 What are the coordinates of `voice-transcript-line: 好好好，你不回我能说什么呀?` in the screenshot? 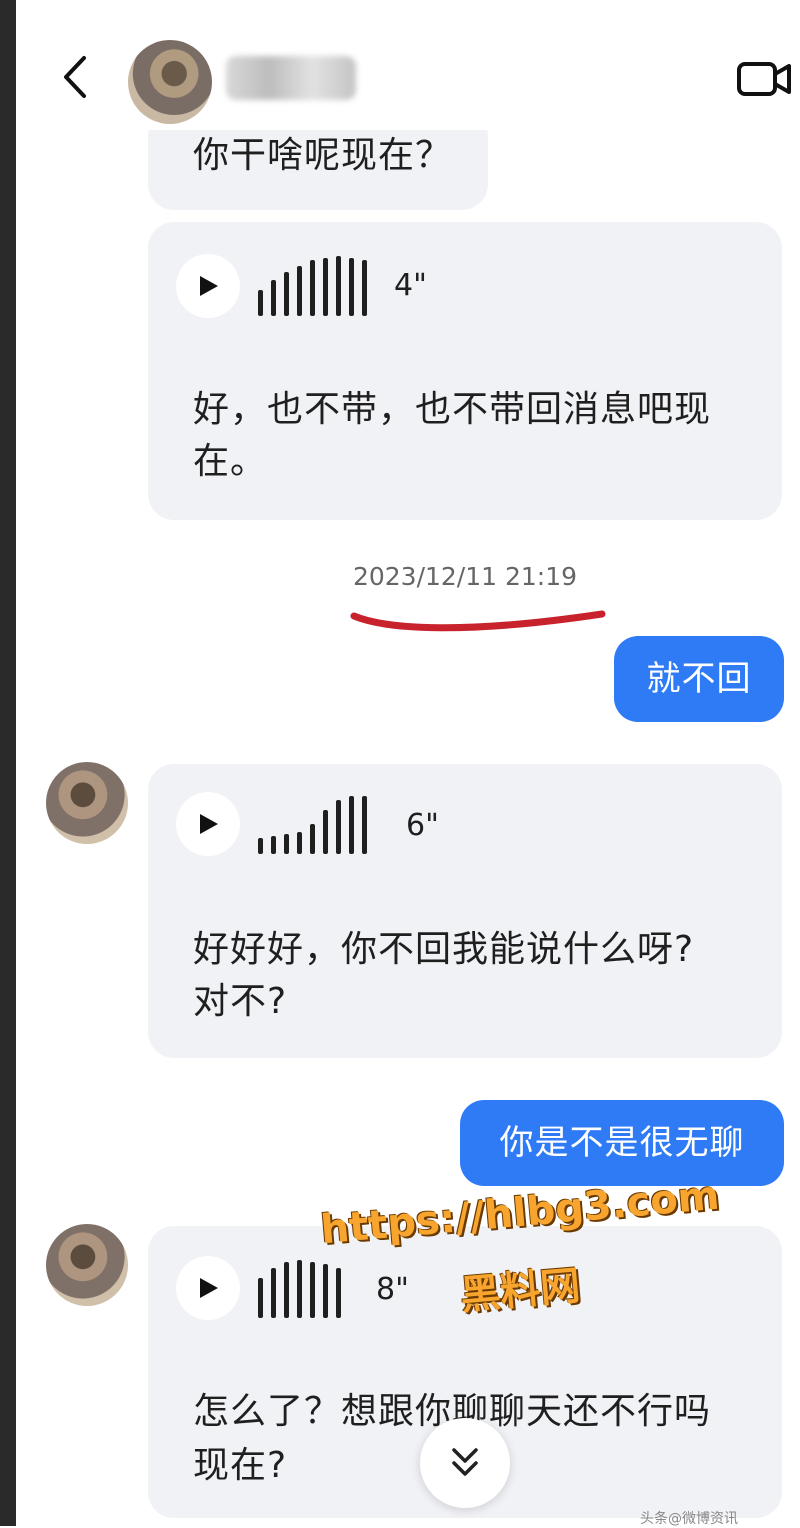 It's located at (444, 949).